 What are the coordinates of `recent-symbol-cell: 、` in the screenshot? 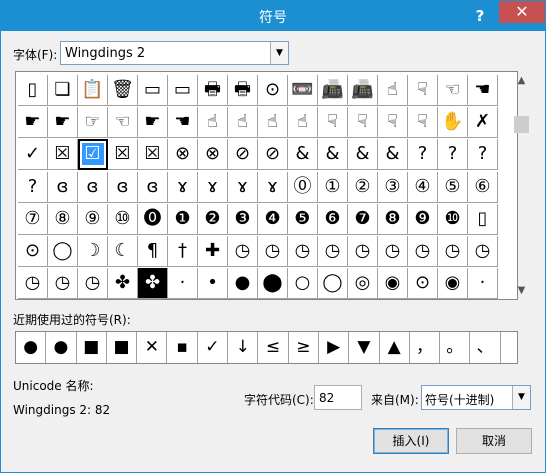 It's located at (485, 347).